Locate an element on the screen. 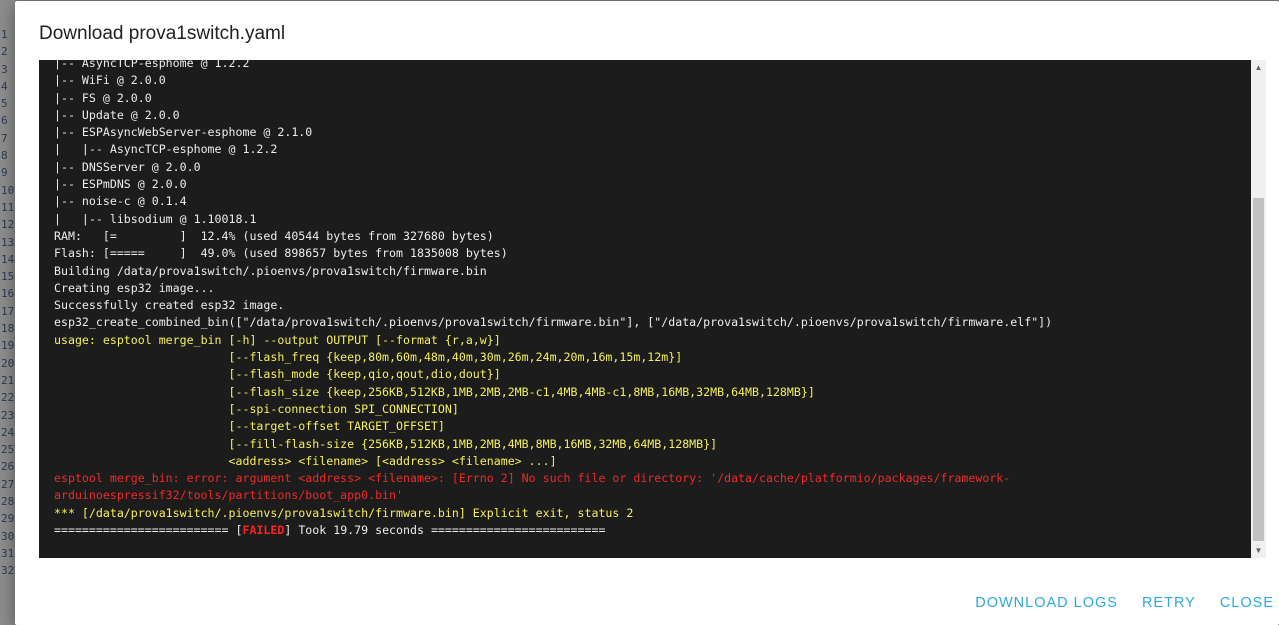 Image resolution: width=1279 pixels, height=625 pixels. log-line: |-- AsyncTCP-esphome @ 1.2.2 is located at coordinates (152, 65).